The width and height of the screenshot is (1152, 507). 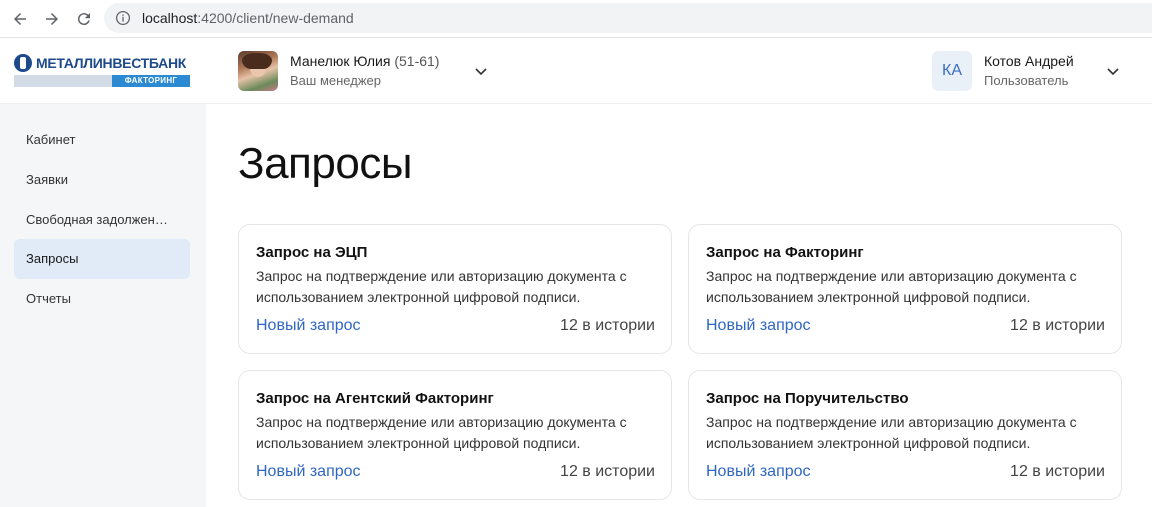 I want to click on page-title: Запросы, so click(x=325, y=163).